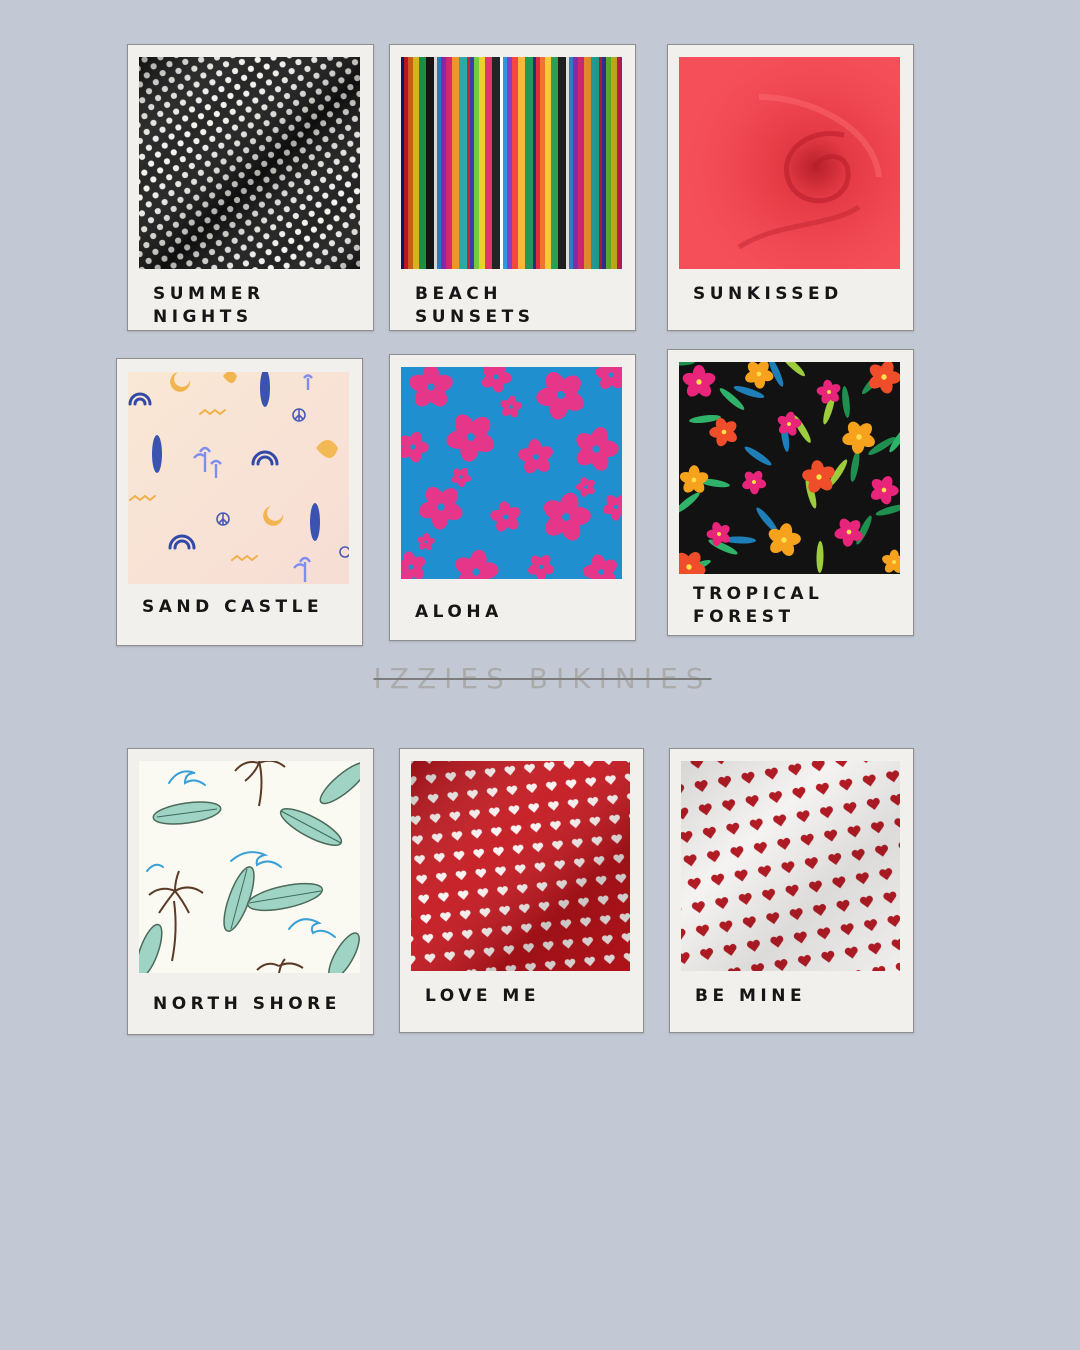  I want to click on fabric-card-summer-nights: SUMMER NIGHTS, so click(250, 187).